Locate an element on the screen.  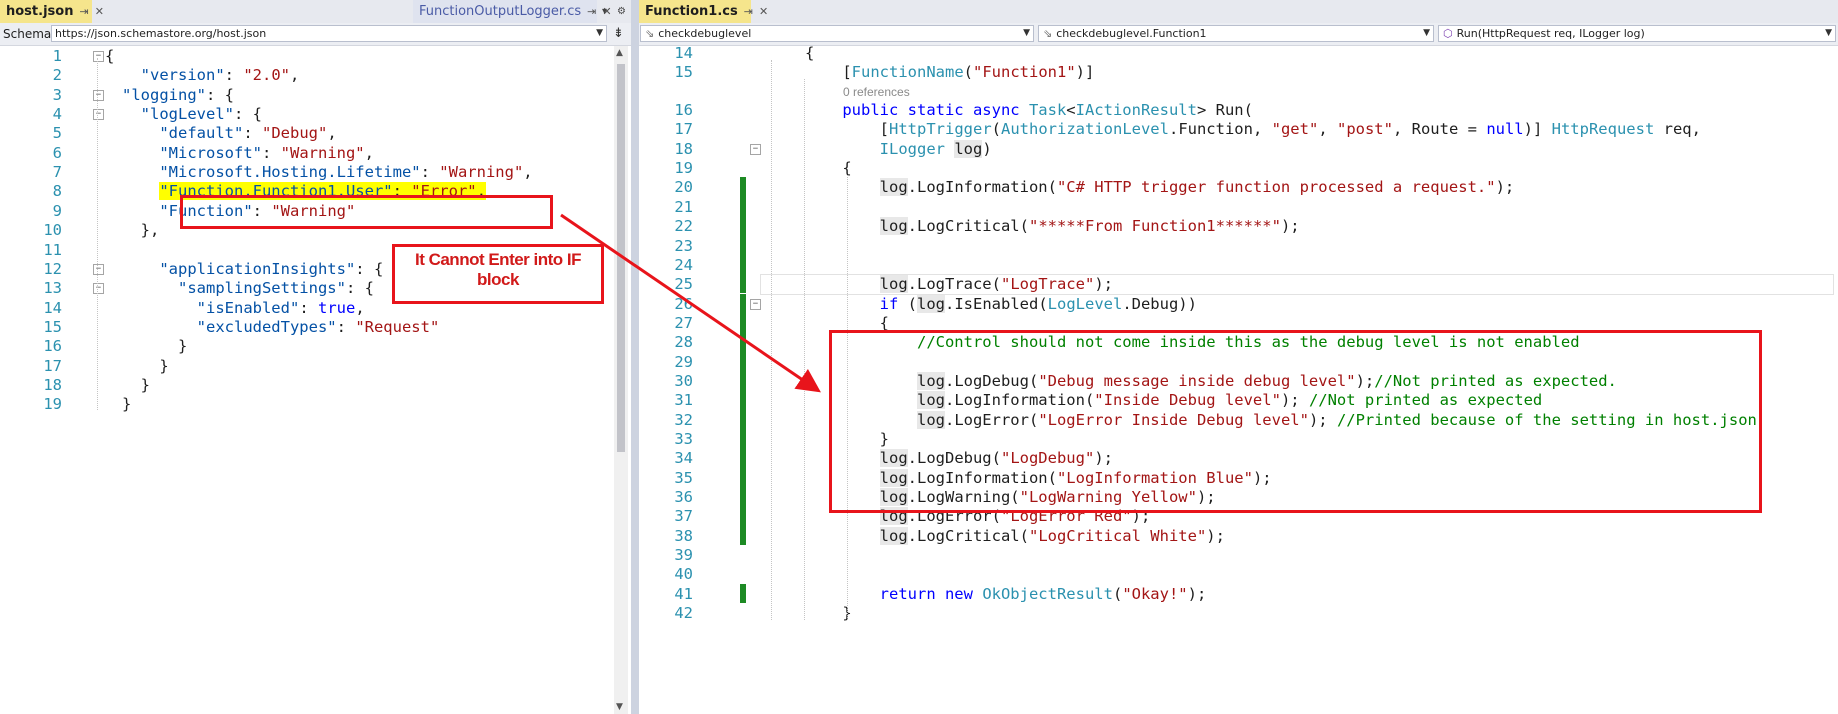
member-dropdown: ⬡ Run(HttpRequest req, ILogger log) ▼ is located at coordinates (1637, 33).